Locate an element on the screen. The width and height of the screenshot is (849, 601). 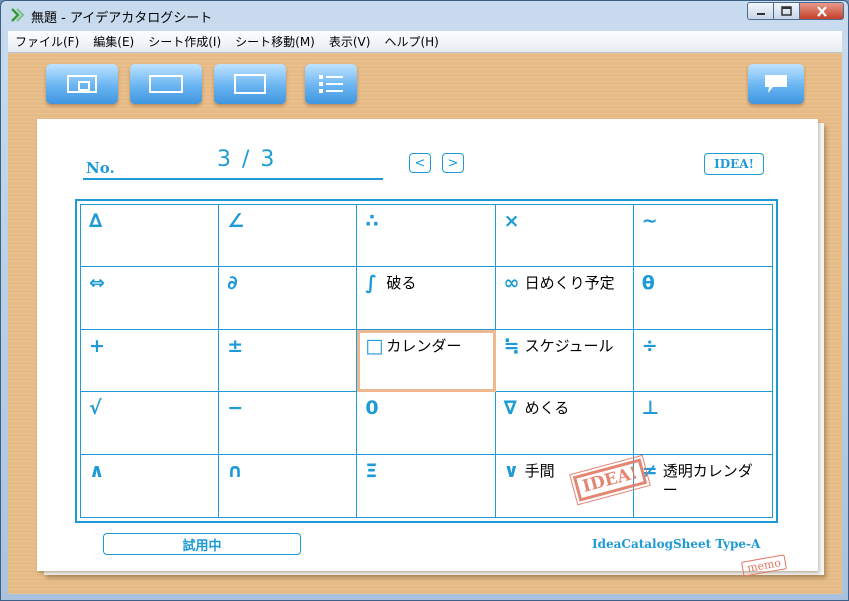
cell-symbol: Ξ is located at coordinates (371, 470).